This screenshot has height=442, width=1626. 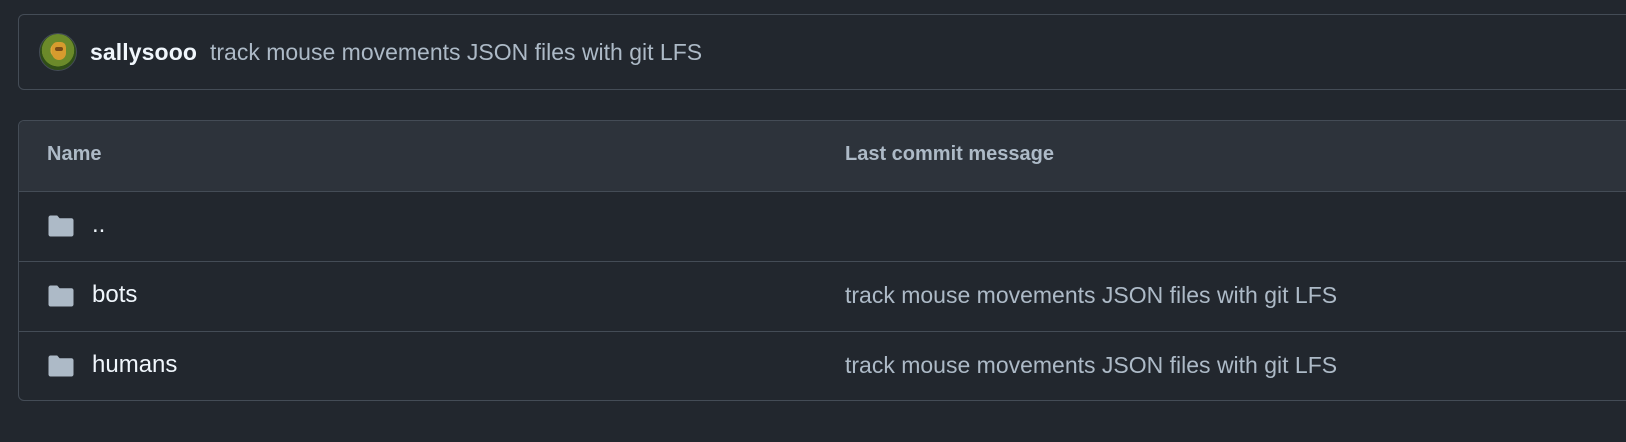 I want to click on row-name-bots: bots, so click(x=114, y=295).